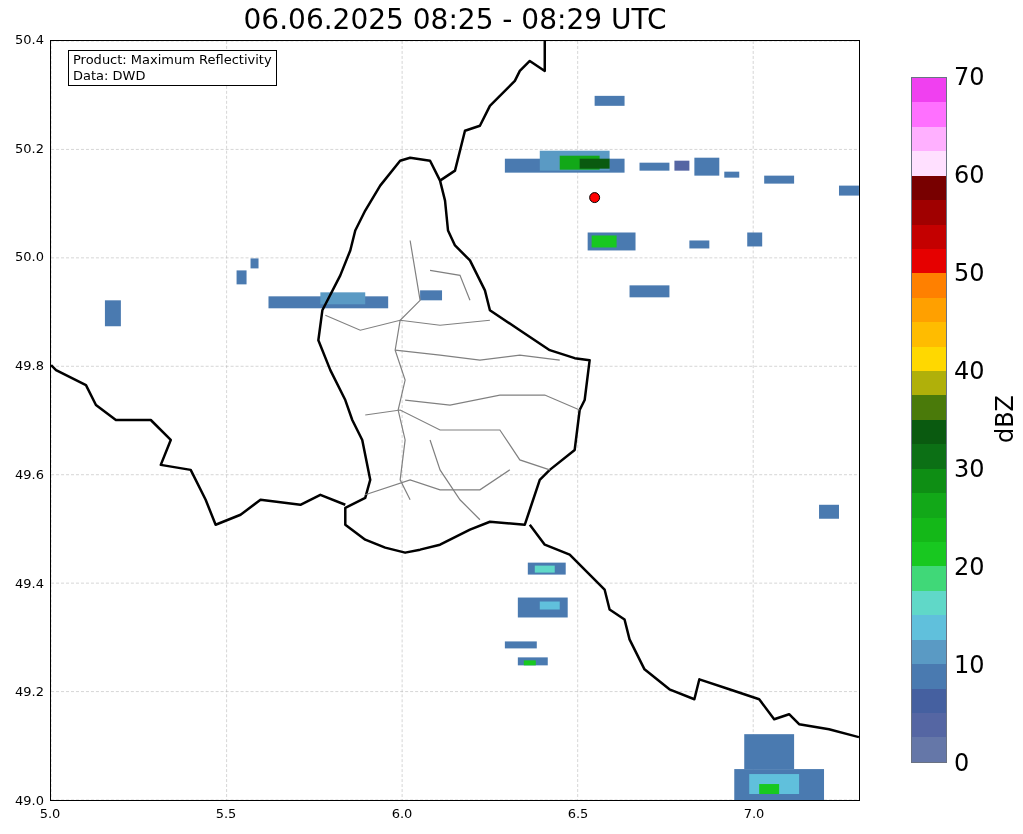 The width and height of the screenshot is (1023, 834). I want to click on y-tick-label: 50.0, so click(29, 257).